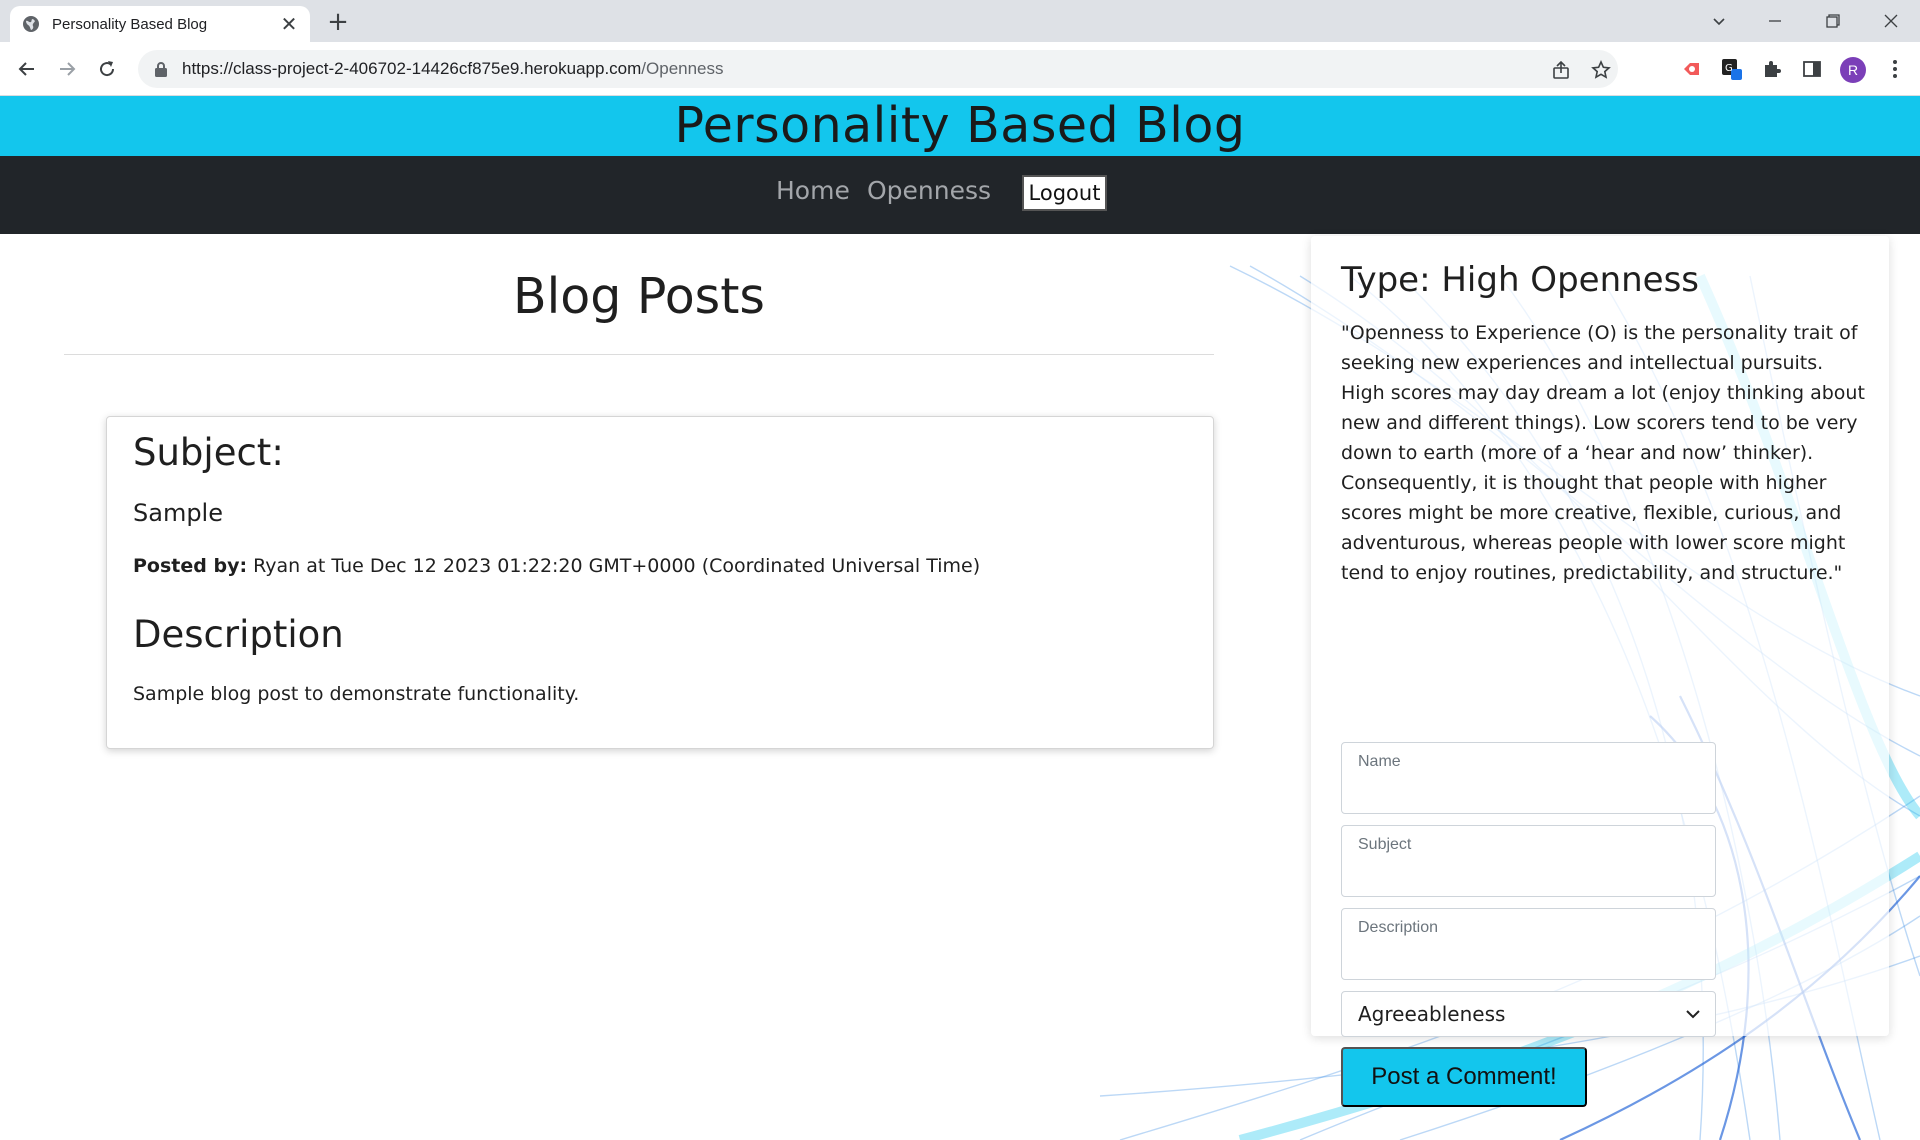  What do you see at coordinates (1895, 69) in the screenshot?
I see `kebab-menu-icon` at bounding box center [1895, 69].